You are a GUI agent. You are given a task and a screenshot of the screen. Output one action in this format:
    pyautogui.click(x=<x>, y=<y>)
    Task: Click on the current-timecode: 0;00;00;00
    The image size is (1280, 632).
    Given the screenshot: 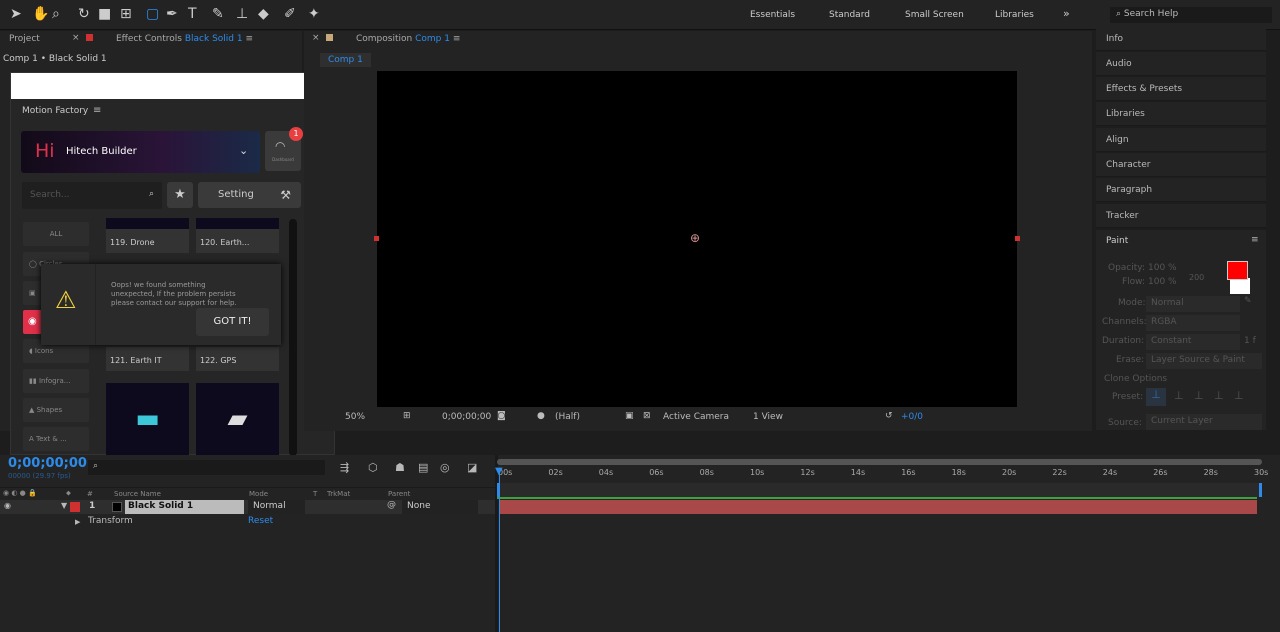 What is the action you would take?
    pyautogui.click(x=47, y=463)
    